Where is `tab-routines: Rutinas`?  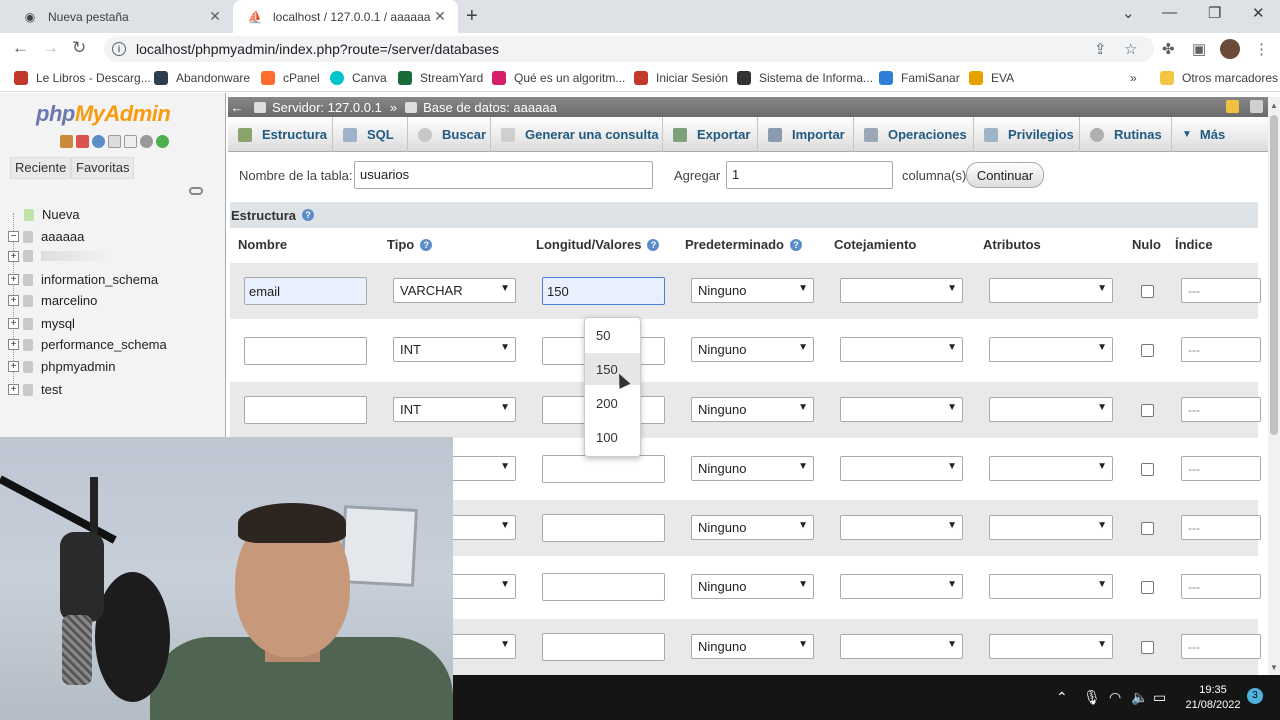
tab-routines: Rutinas is located at coordinates (1126, 134).